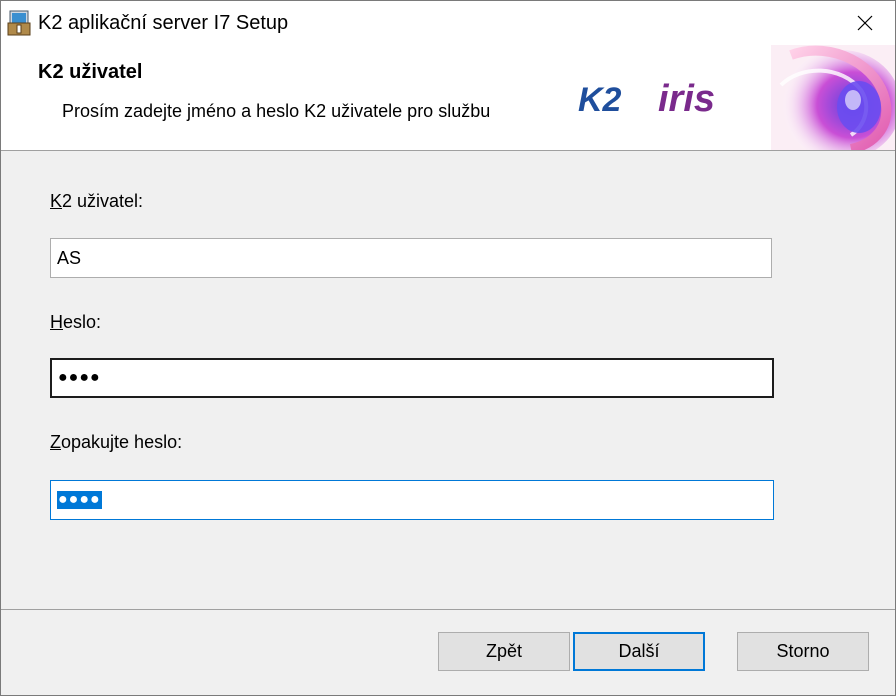 This screenshot has height=696, width=896. What do you see at coordinates (833, 97) in the screenshot?
I see `banner-artwork` at bounding box center [833, 97].